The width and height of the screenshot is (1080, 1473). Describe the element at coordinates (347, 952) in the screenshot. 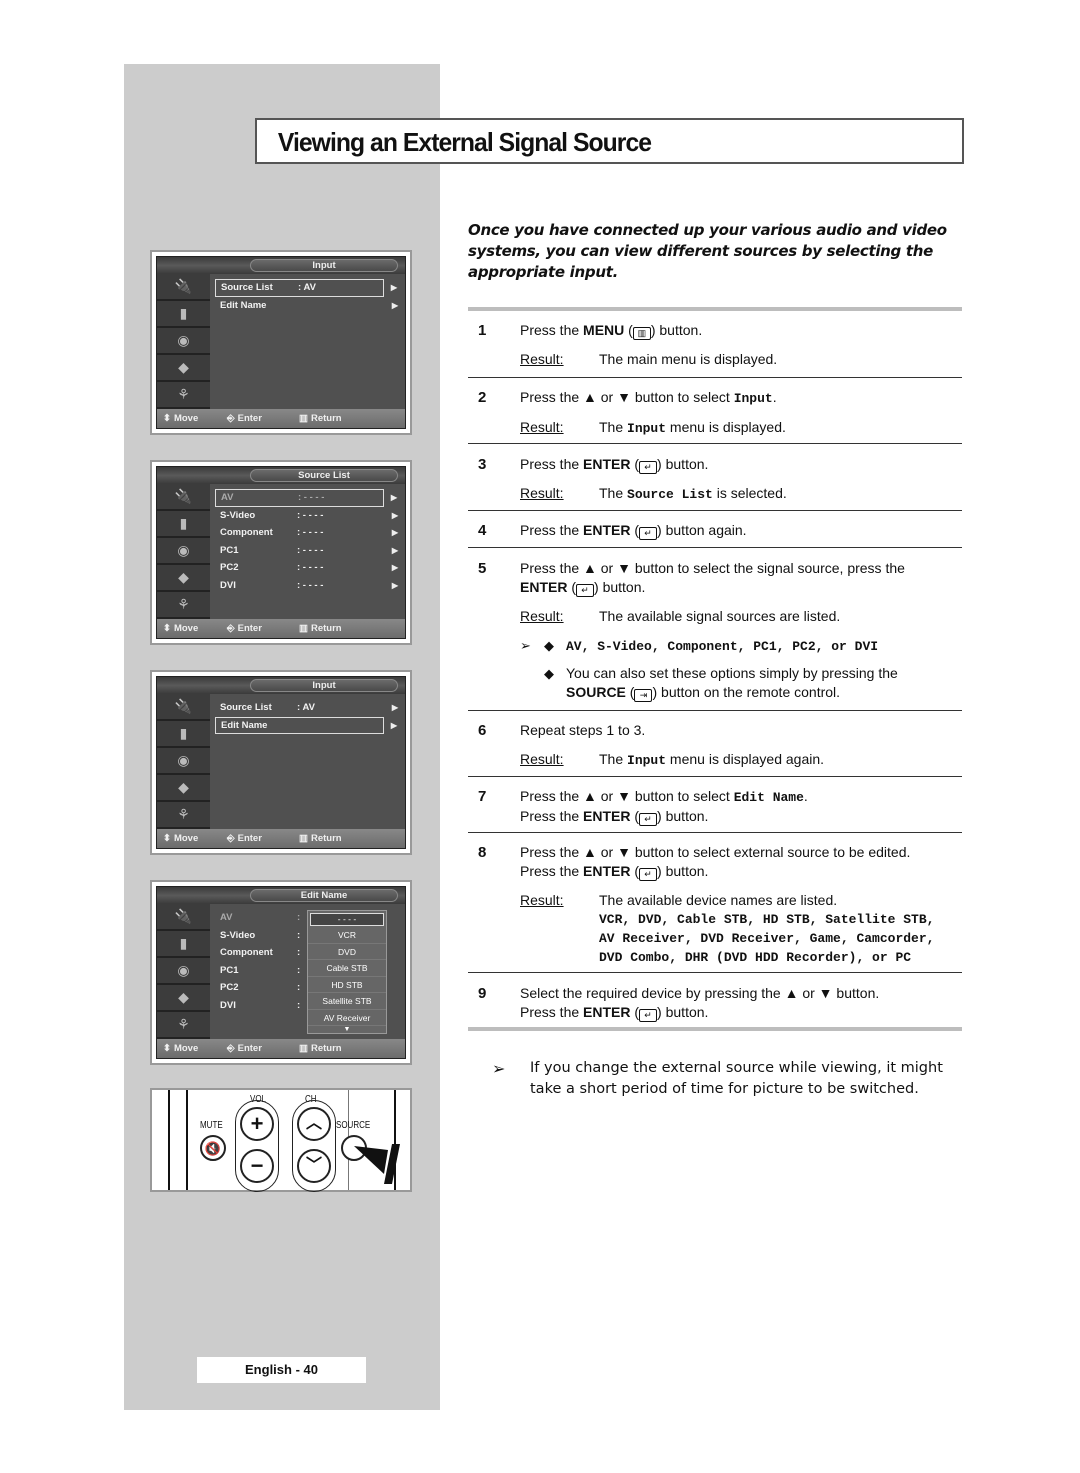

I see `dropdown-option: DVD` at that location.